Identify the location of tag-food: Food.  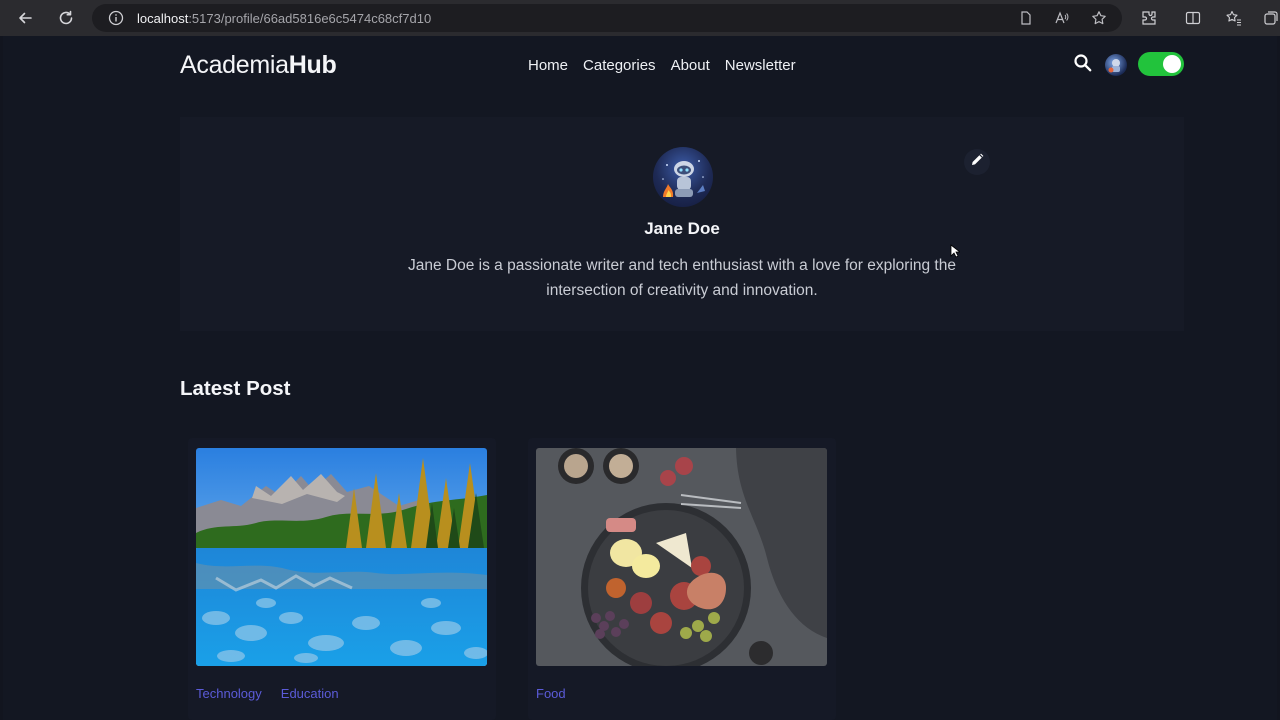
(551, 693).